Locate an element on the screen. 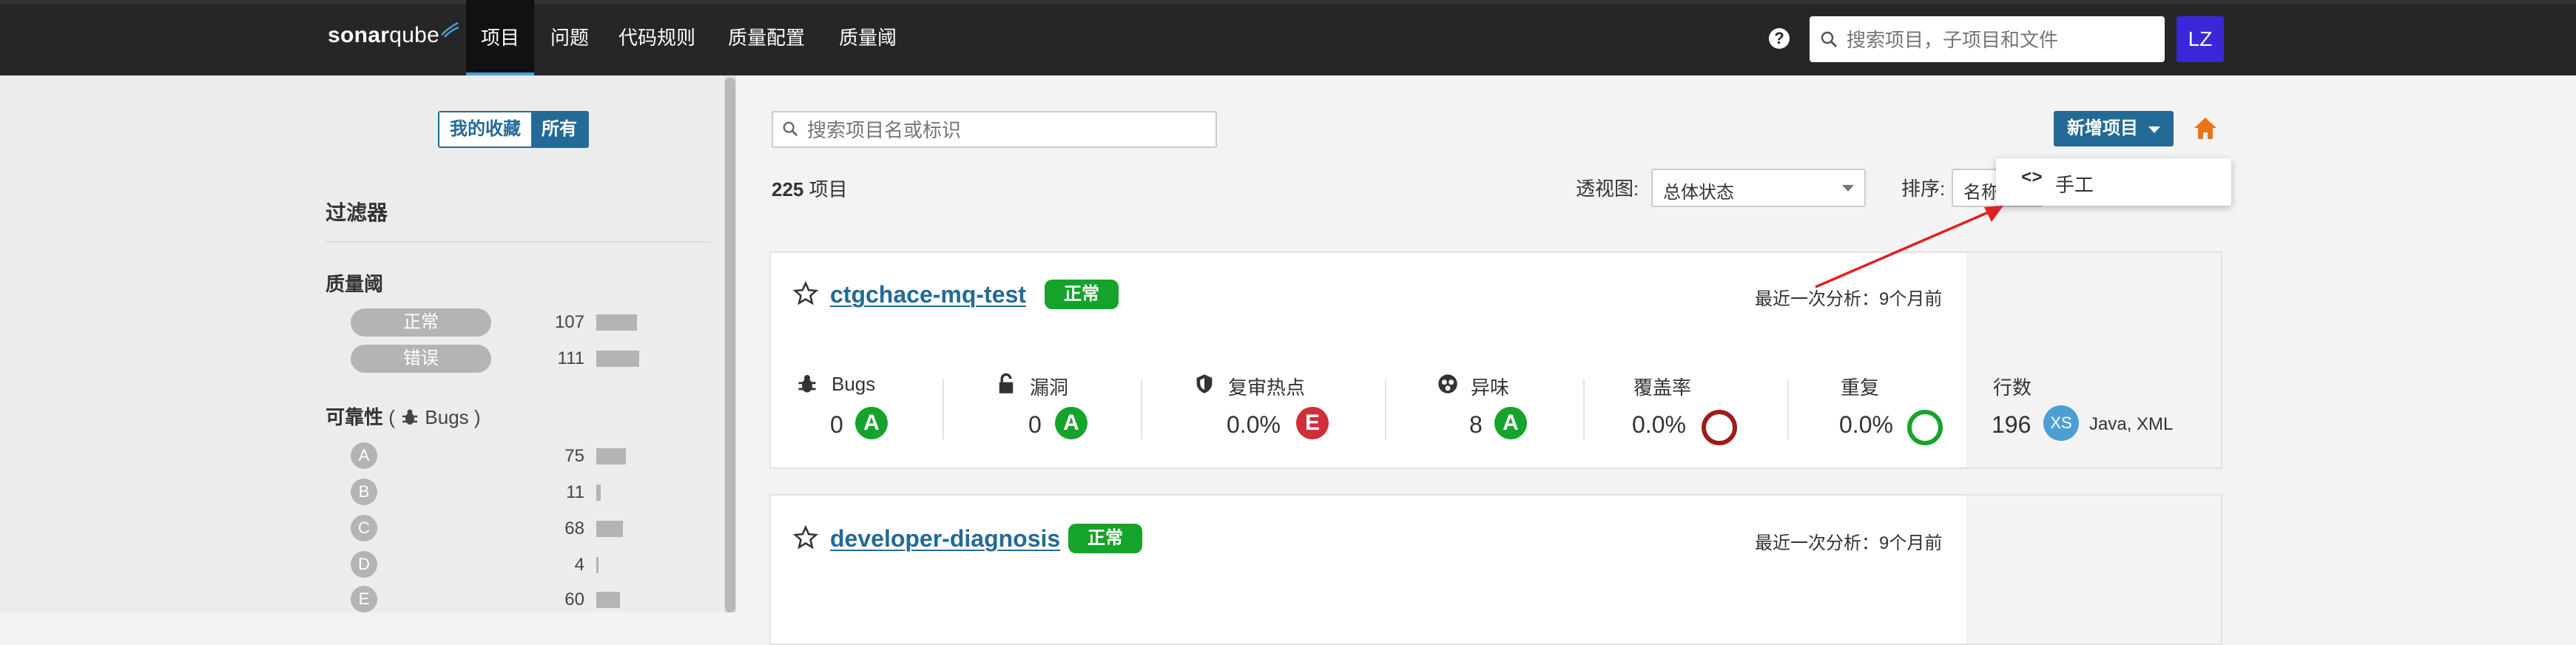 The height and width of the screenshot is (645, 2576). metric-bugs-label: Bugs is located at coordinates (854, 384).